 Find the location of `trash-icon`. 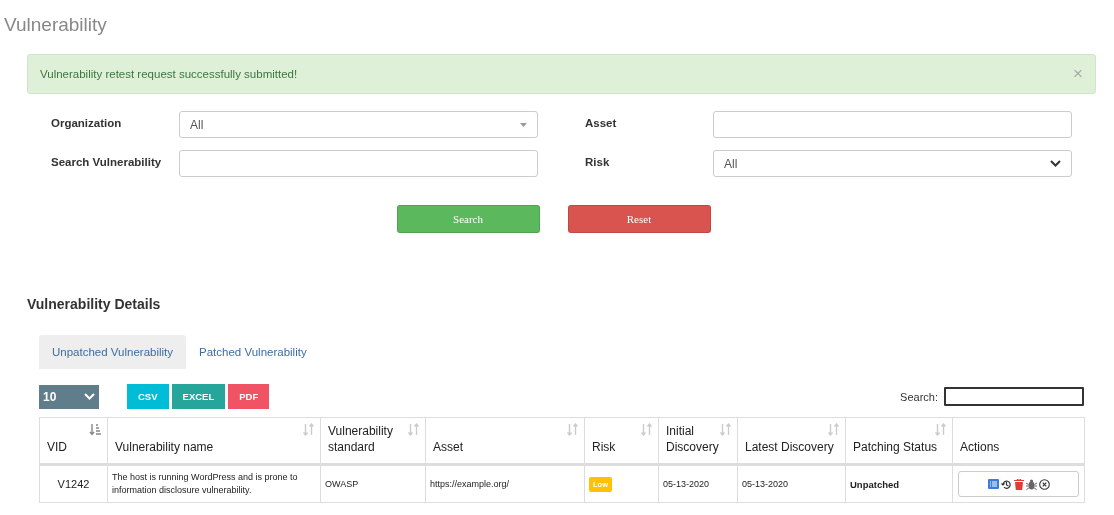

trash-icon is located at coordinates (1018, 484).